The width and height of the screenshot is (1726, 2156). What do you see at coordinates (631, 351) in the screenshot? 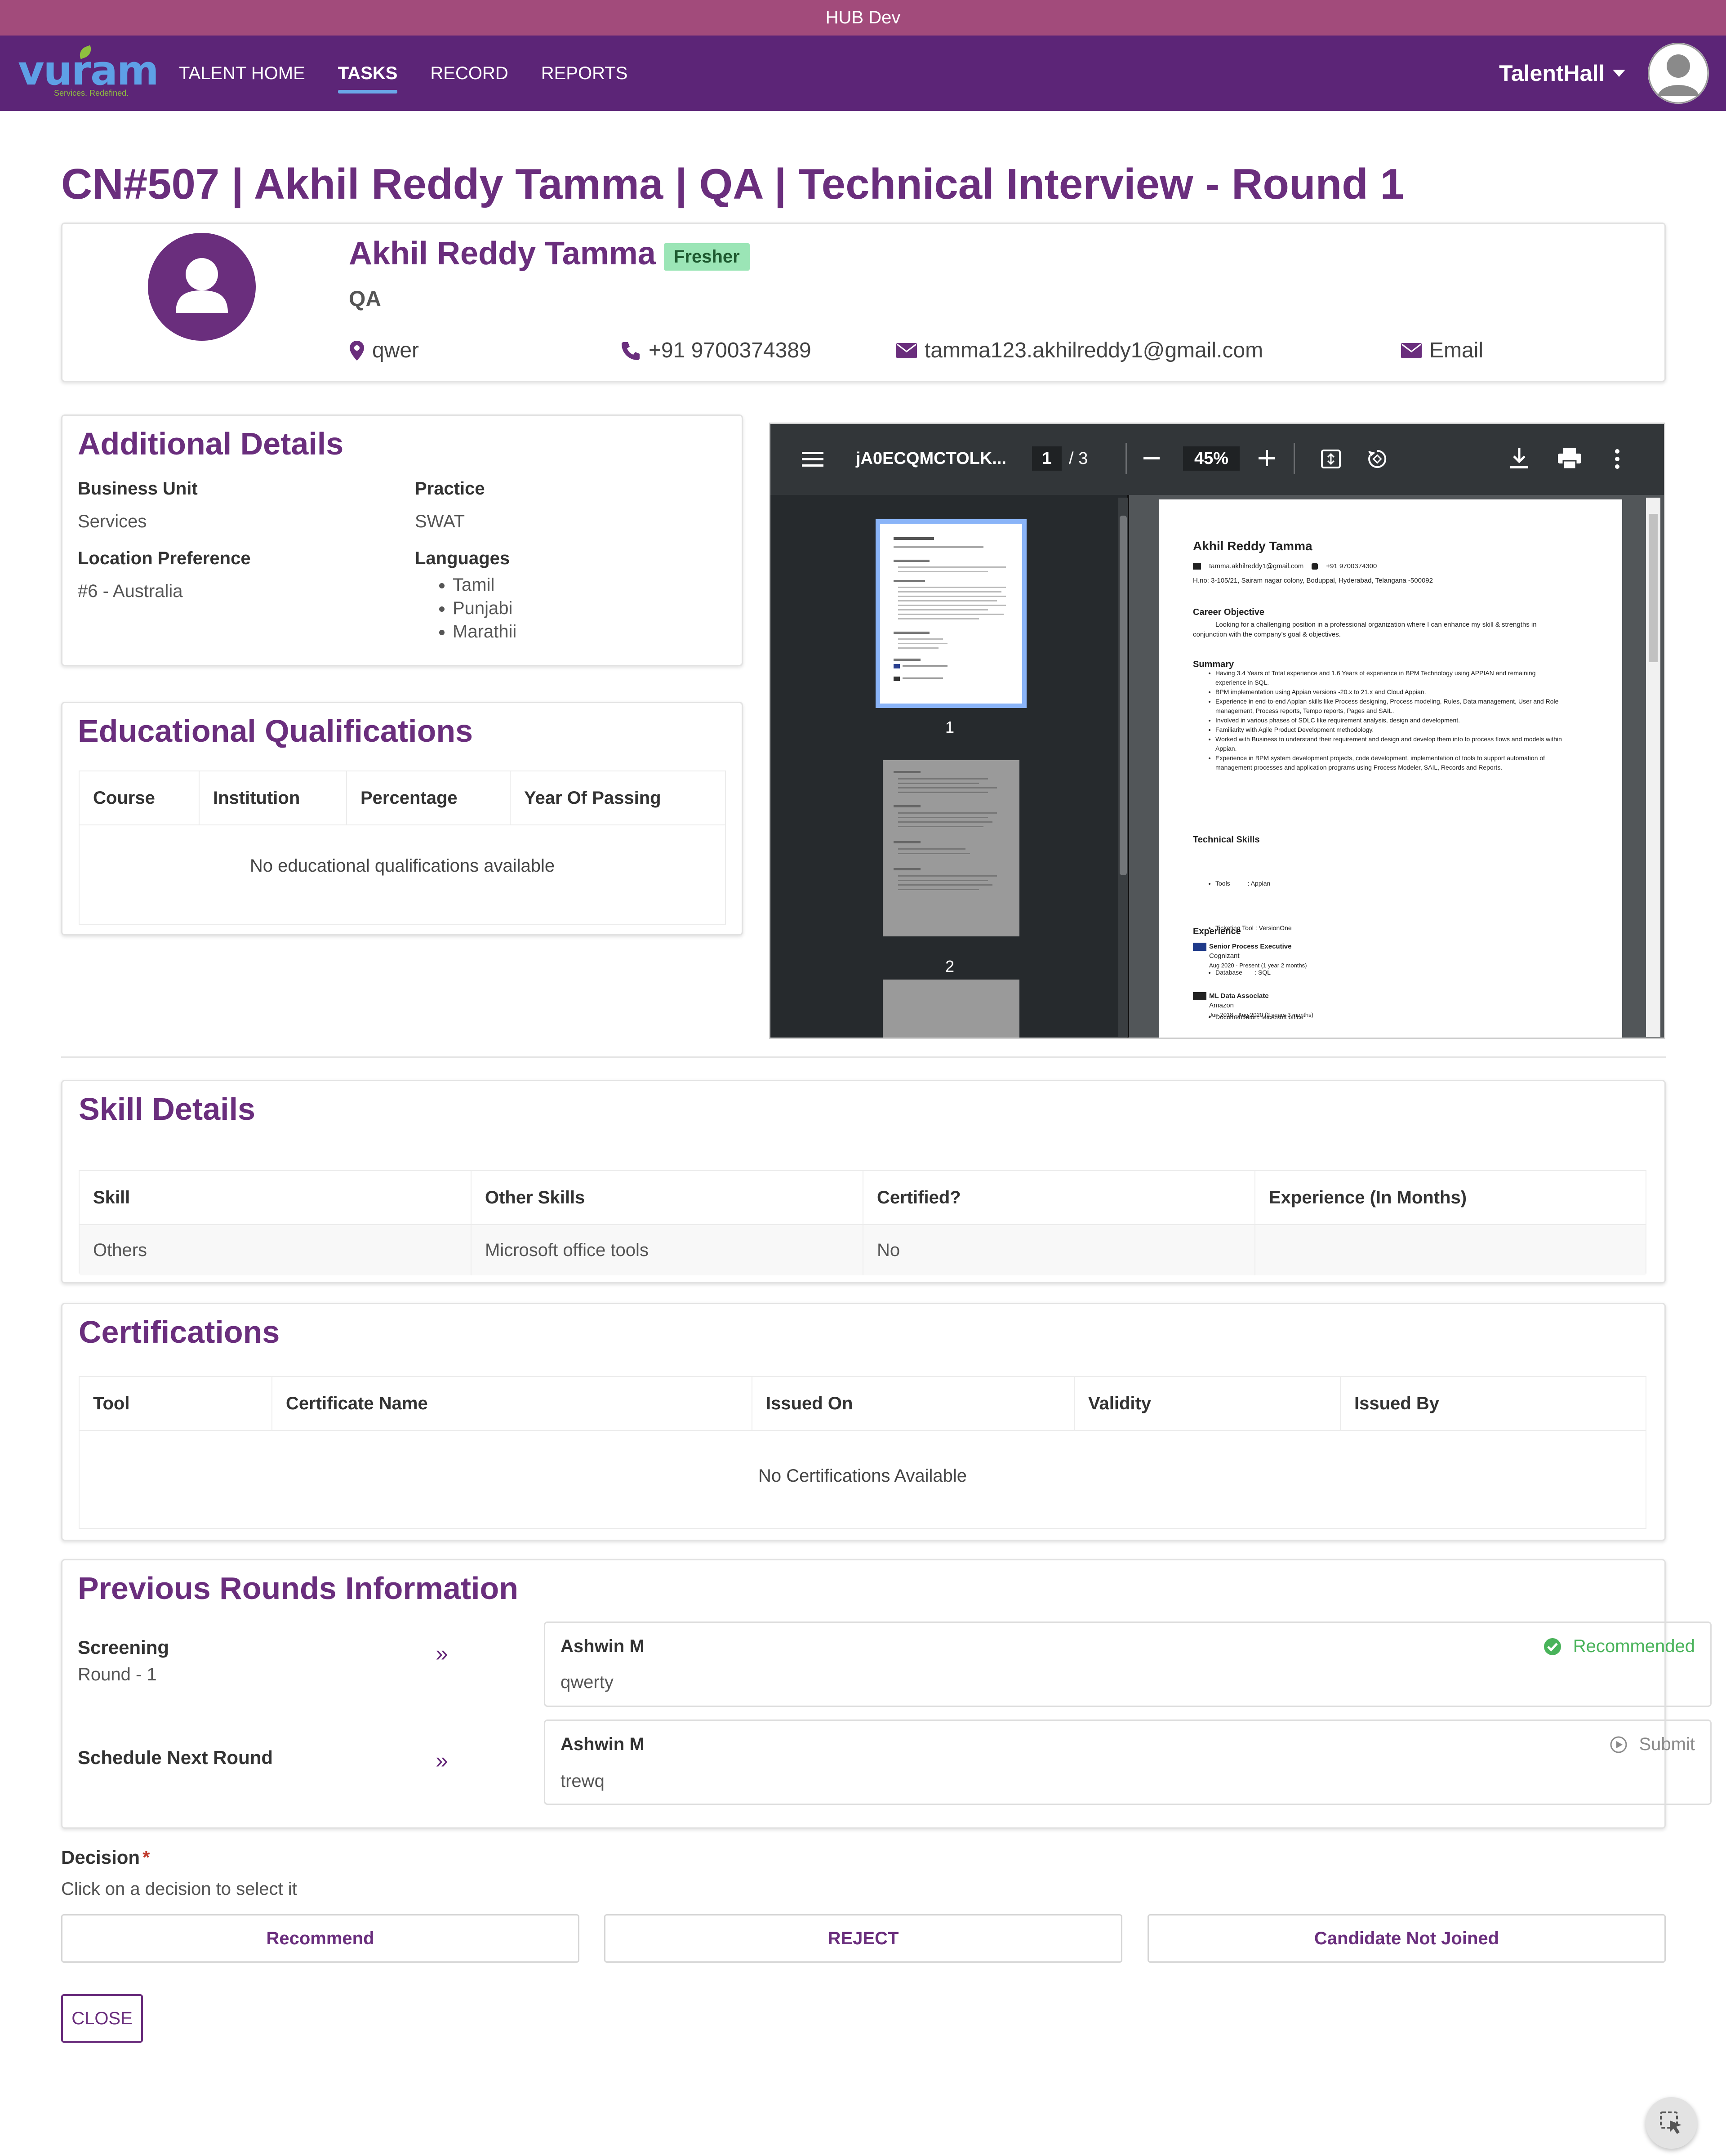
I see `phone-icon` at bounding box center [631, 351].